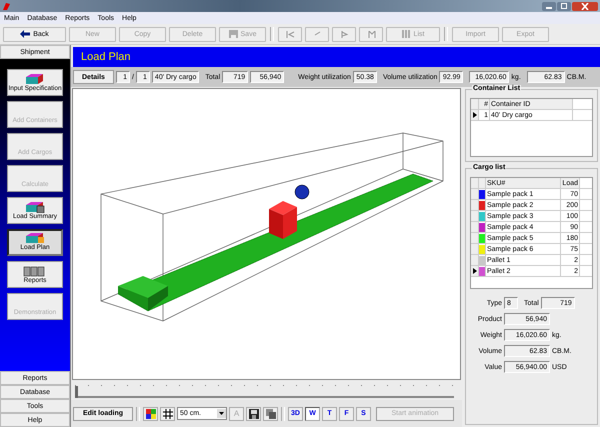  Describe the element at coordinates (549, 6) in the screenshot. I see `minimize-button` at that location.